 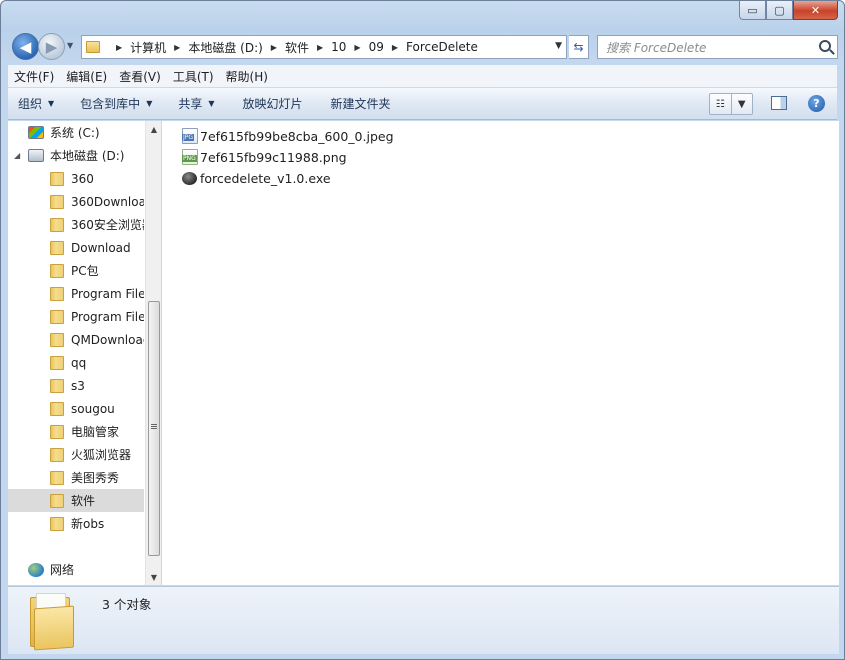 What do you see at coordinates (815, 10) in the screenshot?
I see `close-button: ✕` at bounding box center [815, 10].